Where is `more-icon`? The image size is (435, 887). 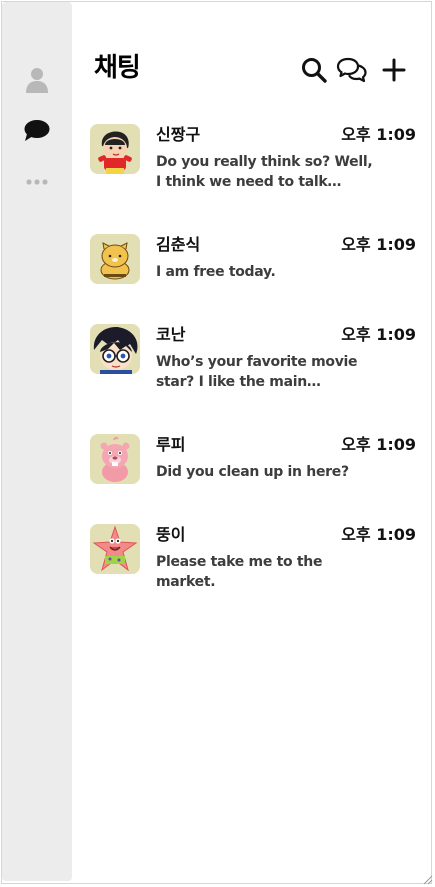
more-icon is located at coordinates (37, 182).